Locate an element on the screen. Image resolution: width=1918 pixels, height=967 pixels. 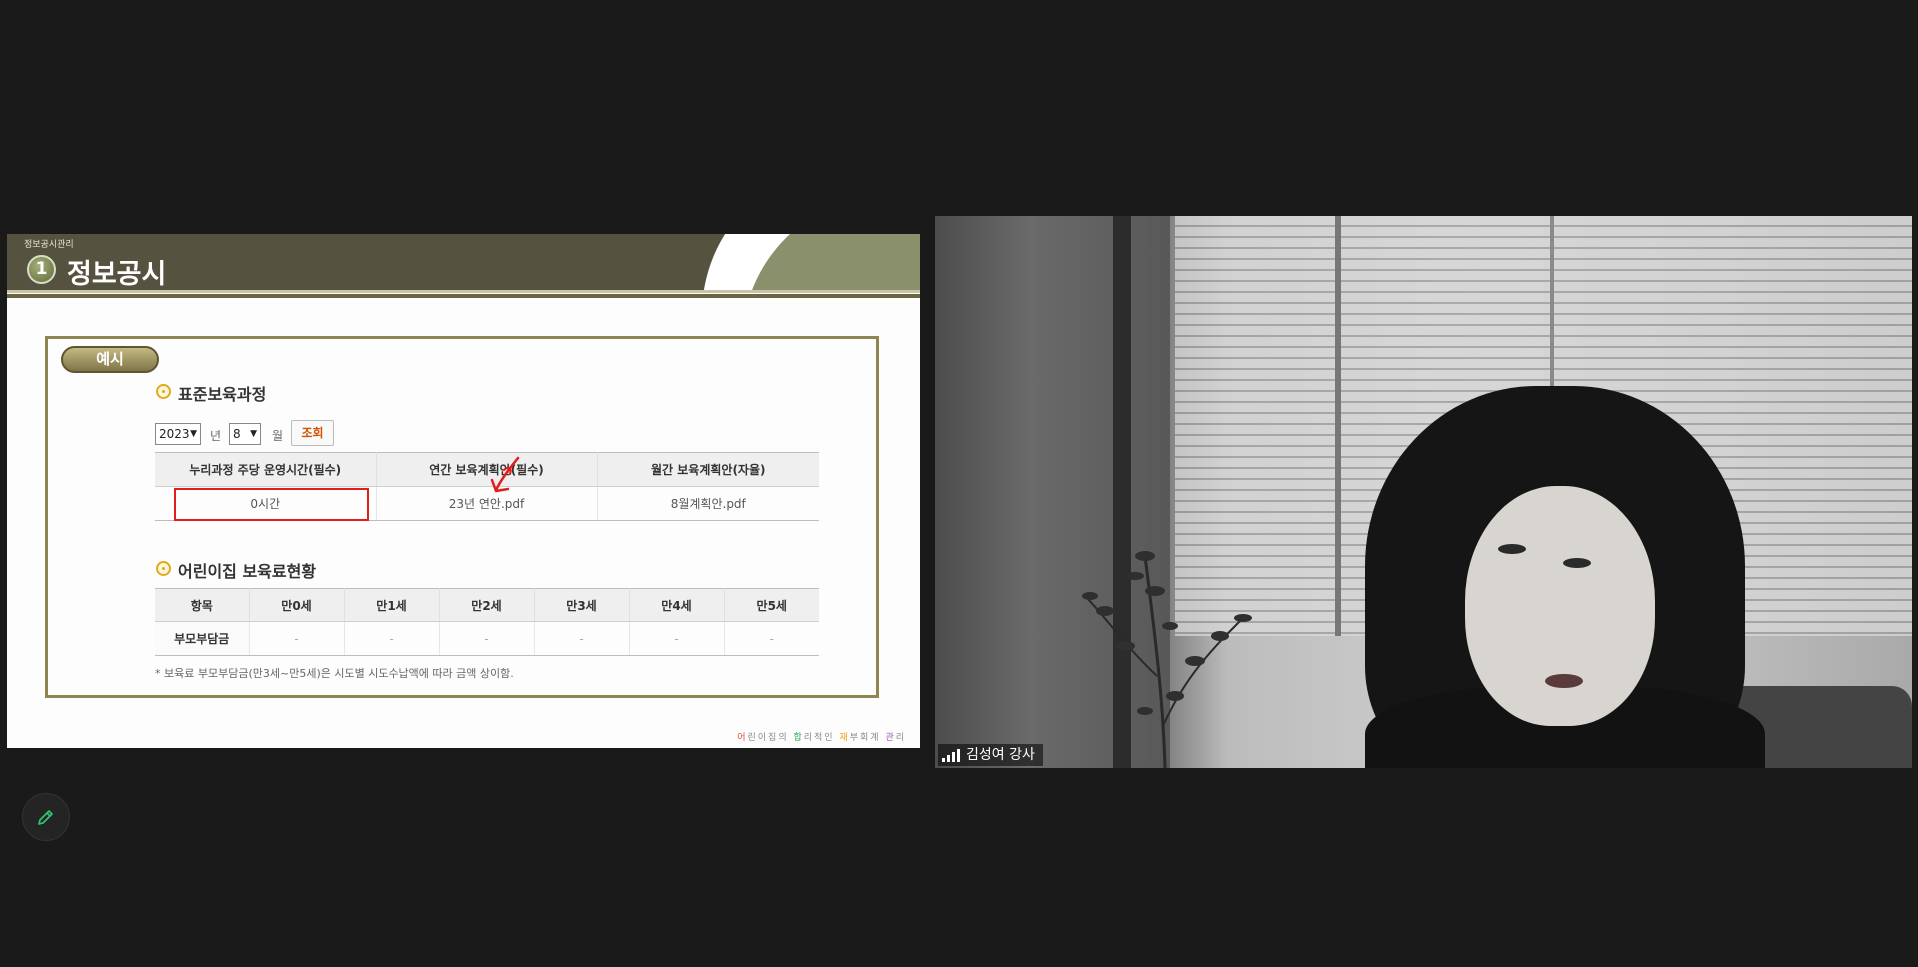
table-header-cell: 만5세 is located at coordinates (771, 605).